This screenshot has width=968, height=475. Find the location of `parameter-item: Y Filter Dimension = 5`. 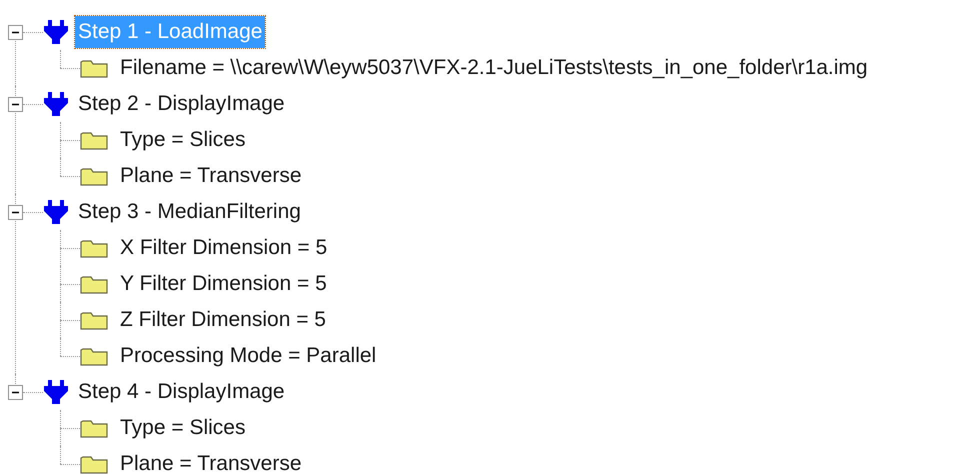

parameter-item: Y Filter Dimension = 5 is located at coordinates (223, 284).